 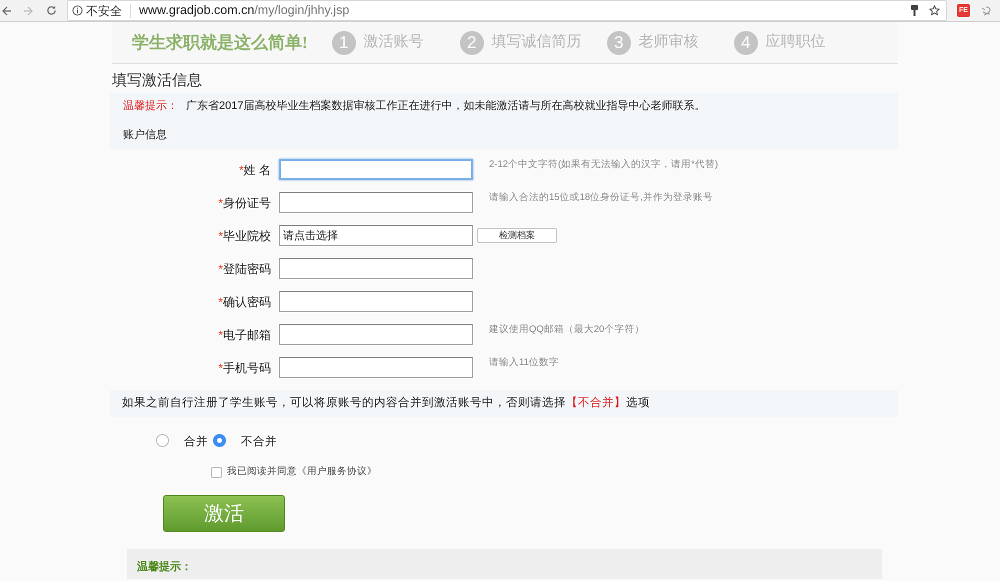 What do you see at coordinates (386, 403) in the screenshot?
I see `merge-note: 如果之前自行注册了学生账号，可以将原账号的内容合并到激活账号中，否则请选择【不合并】选项` at bounding box center [386, 403].